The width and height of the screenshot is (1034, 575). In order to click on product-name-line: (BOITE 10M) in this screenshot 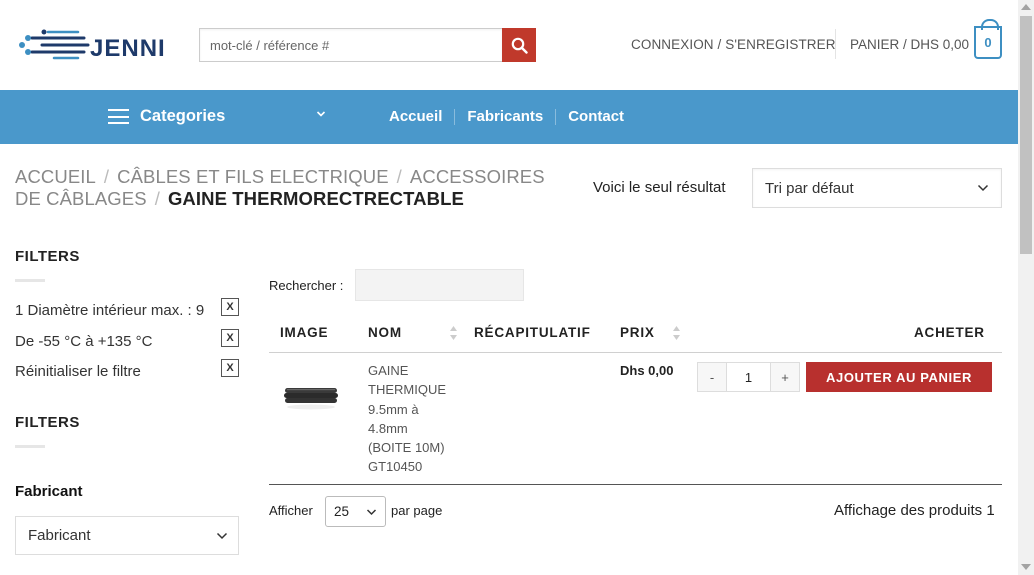, I will do `click(406, 448)`.